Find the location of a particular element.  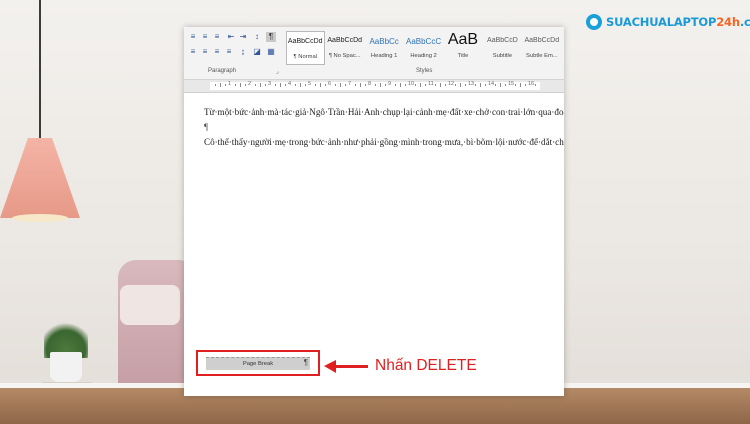

page-break-highlight: Page Break ¶ is located at coordinates (258, 363).